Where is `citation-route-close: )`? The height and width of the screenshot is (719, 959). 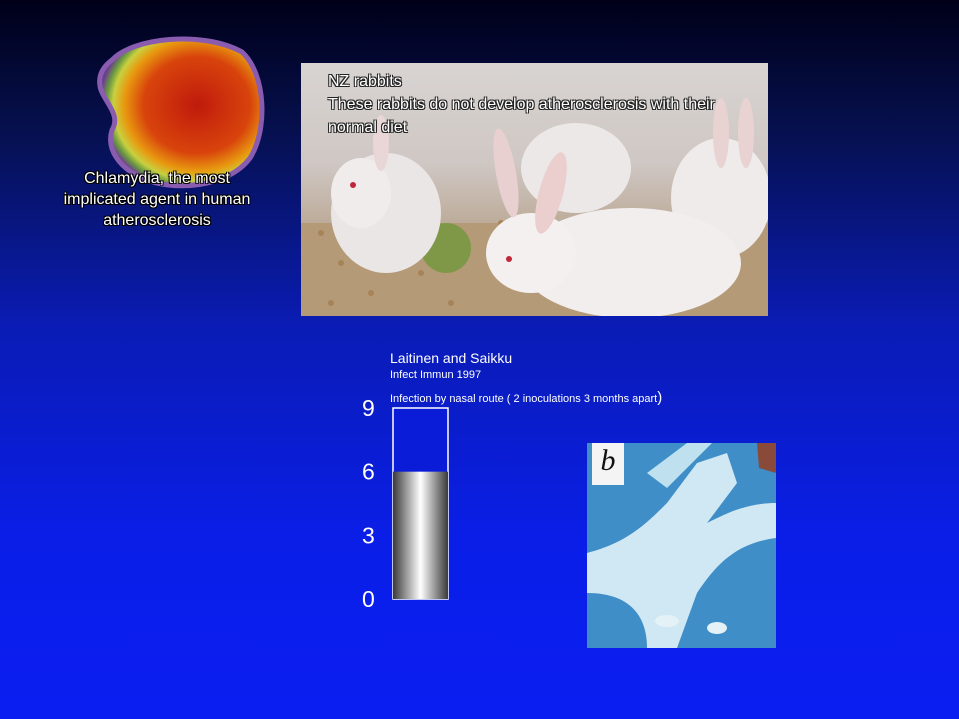 citation-route-close: ) is located at coordinates (660, 397).